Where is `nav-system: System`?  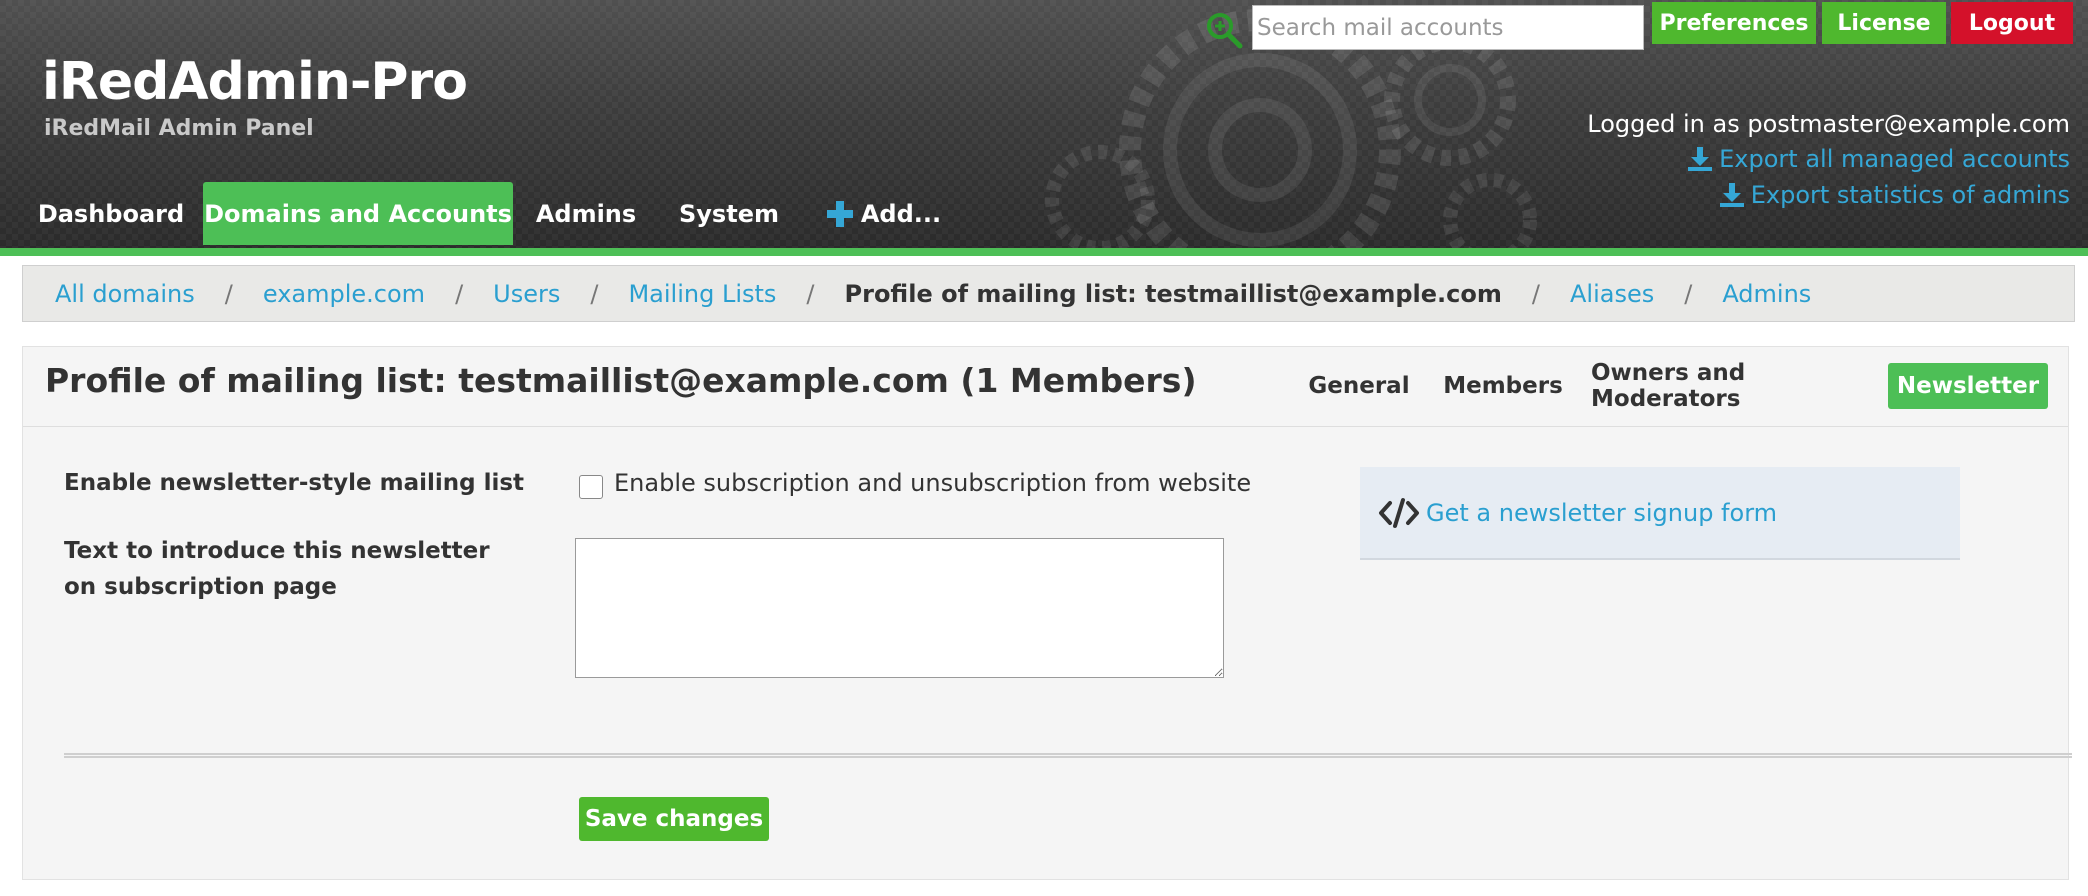
nav-system: System is located at coordinates (729, 213).